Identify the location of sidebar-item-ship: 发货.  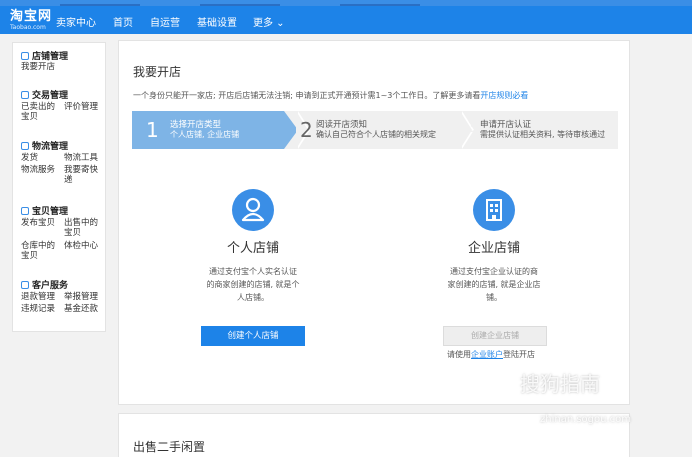
(29, 158).